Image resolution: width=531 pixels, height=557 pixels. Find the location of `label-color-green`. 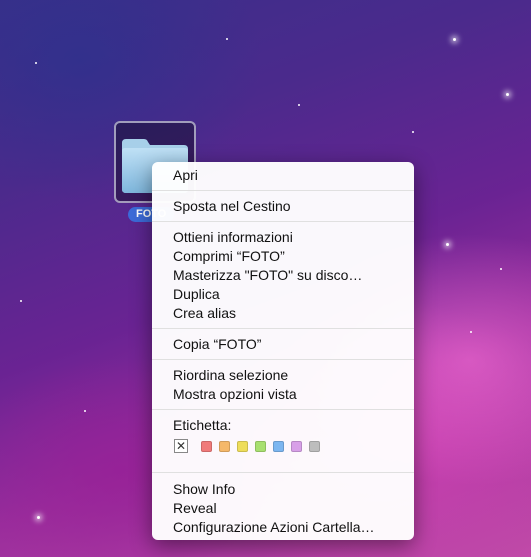

label-color-green is located at coordinates (260, 446).